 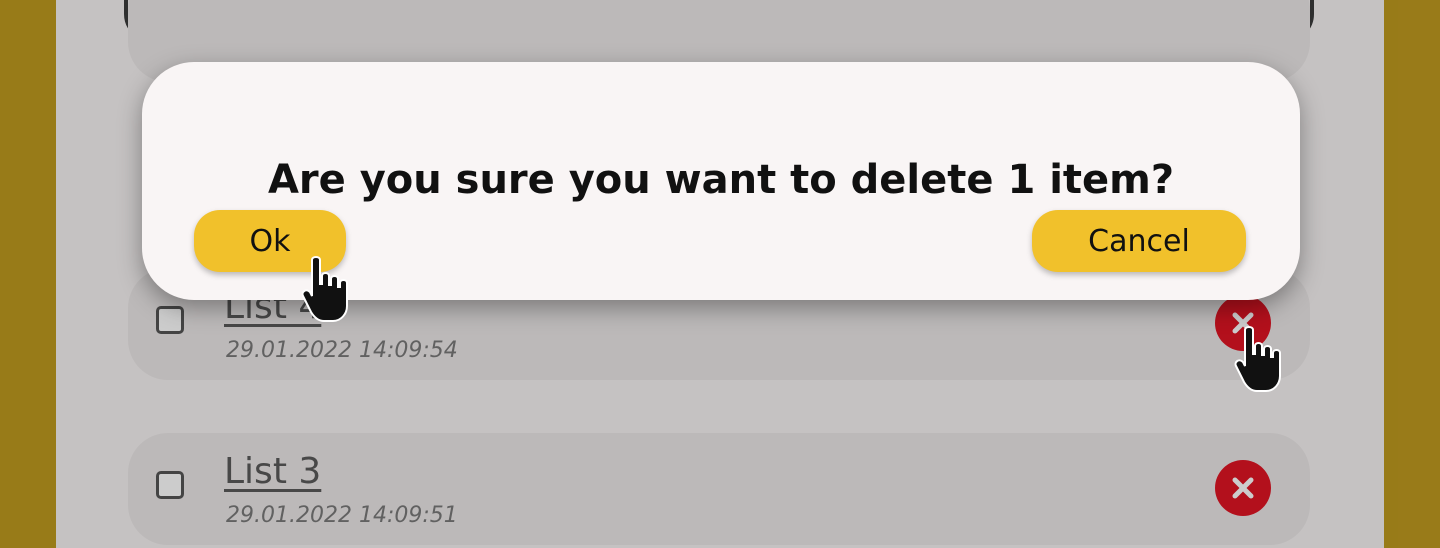 What do you see at coordinates (1139, 241) in the screenshot?
I see `cancel-button: Cancel` at bounding box center [1139, 241].